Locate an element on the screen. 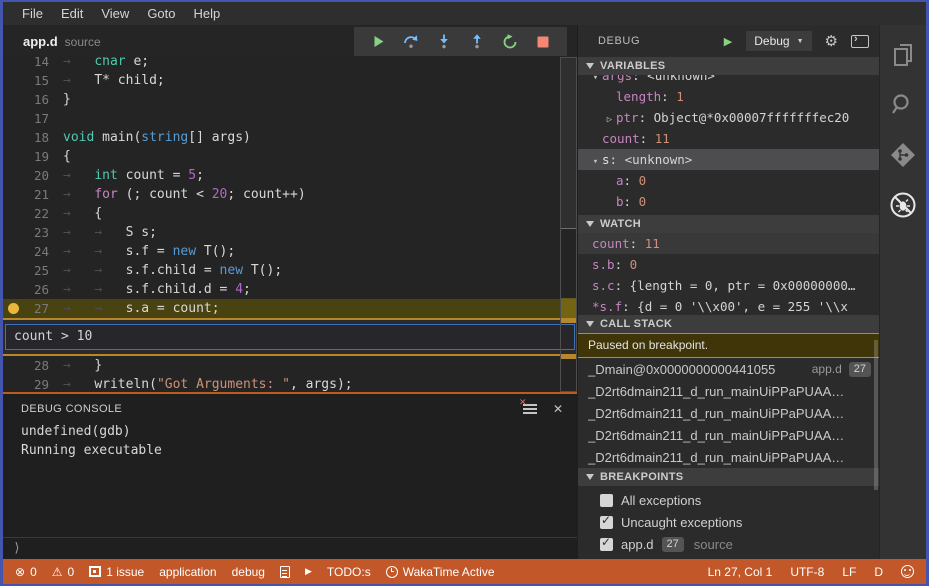 Image resolution: width=929 pixels, height=586 pixels. status-issues-frame: 1 issue is located at coordinates (116, 572).